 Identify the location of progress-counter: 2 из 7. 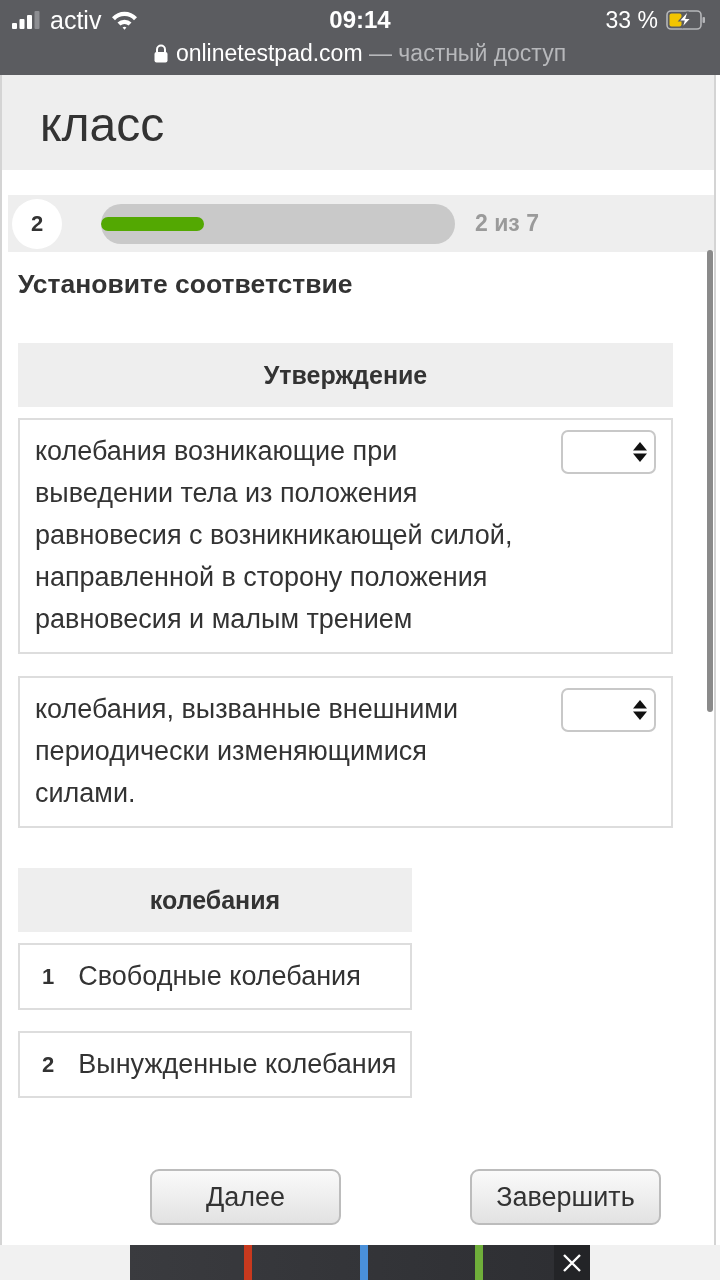
(507, 223).